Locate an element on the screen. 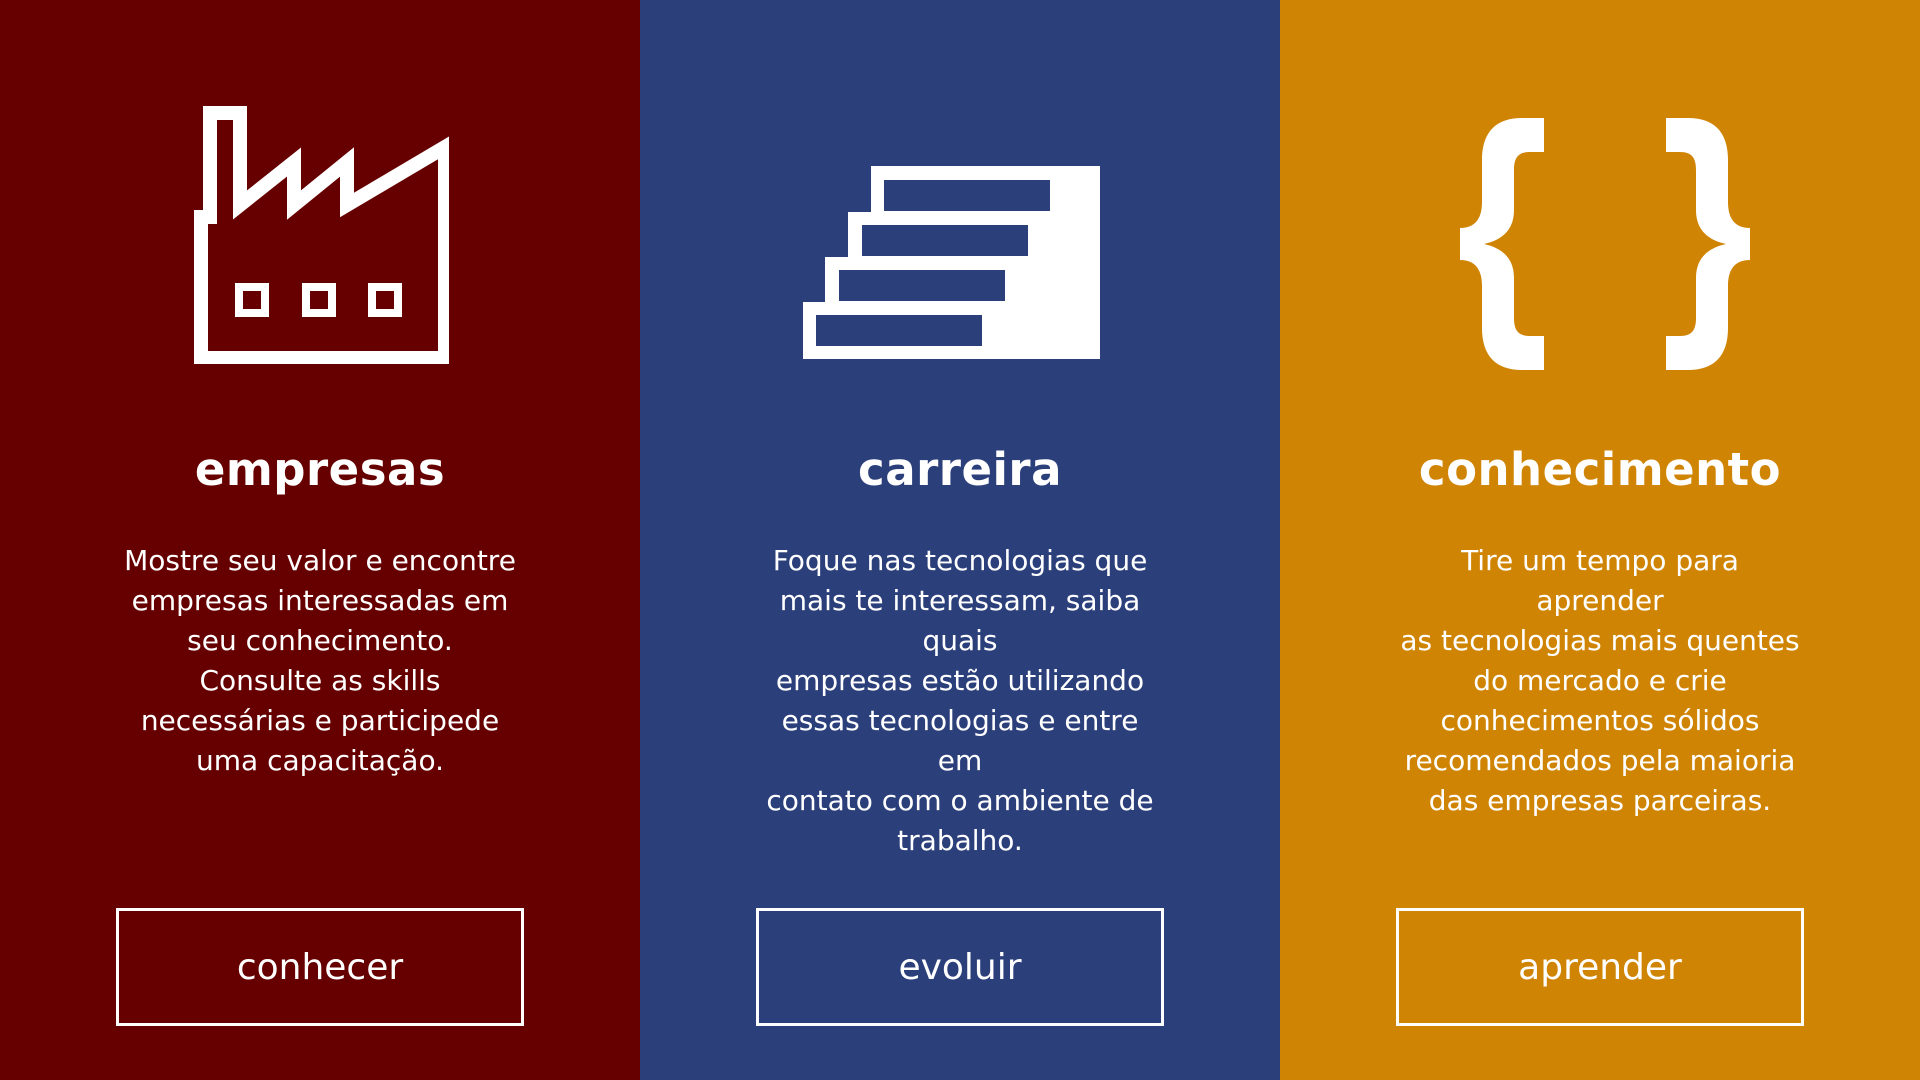 The image size is (1920, 1080). stairs-icon is located at coordinates (951, 262).